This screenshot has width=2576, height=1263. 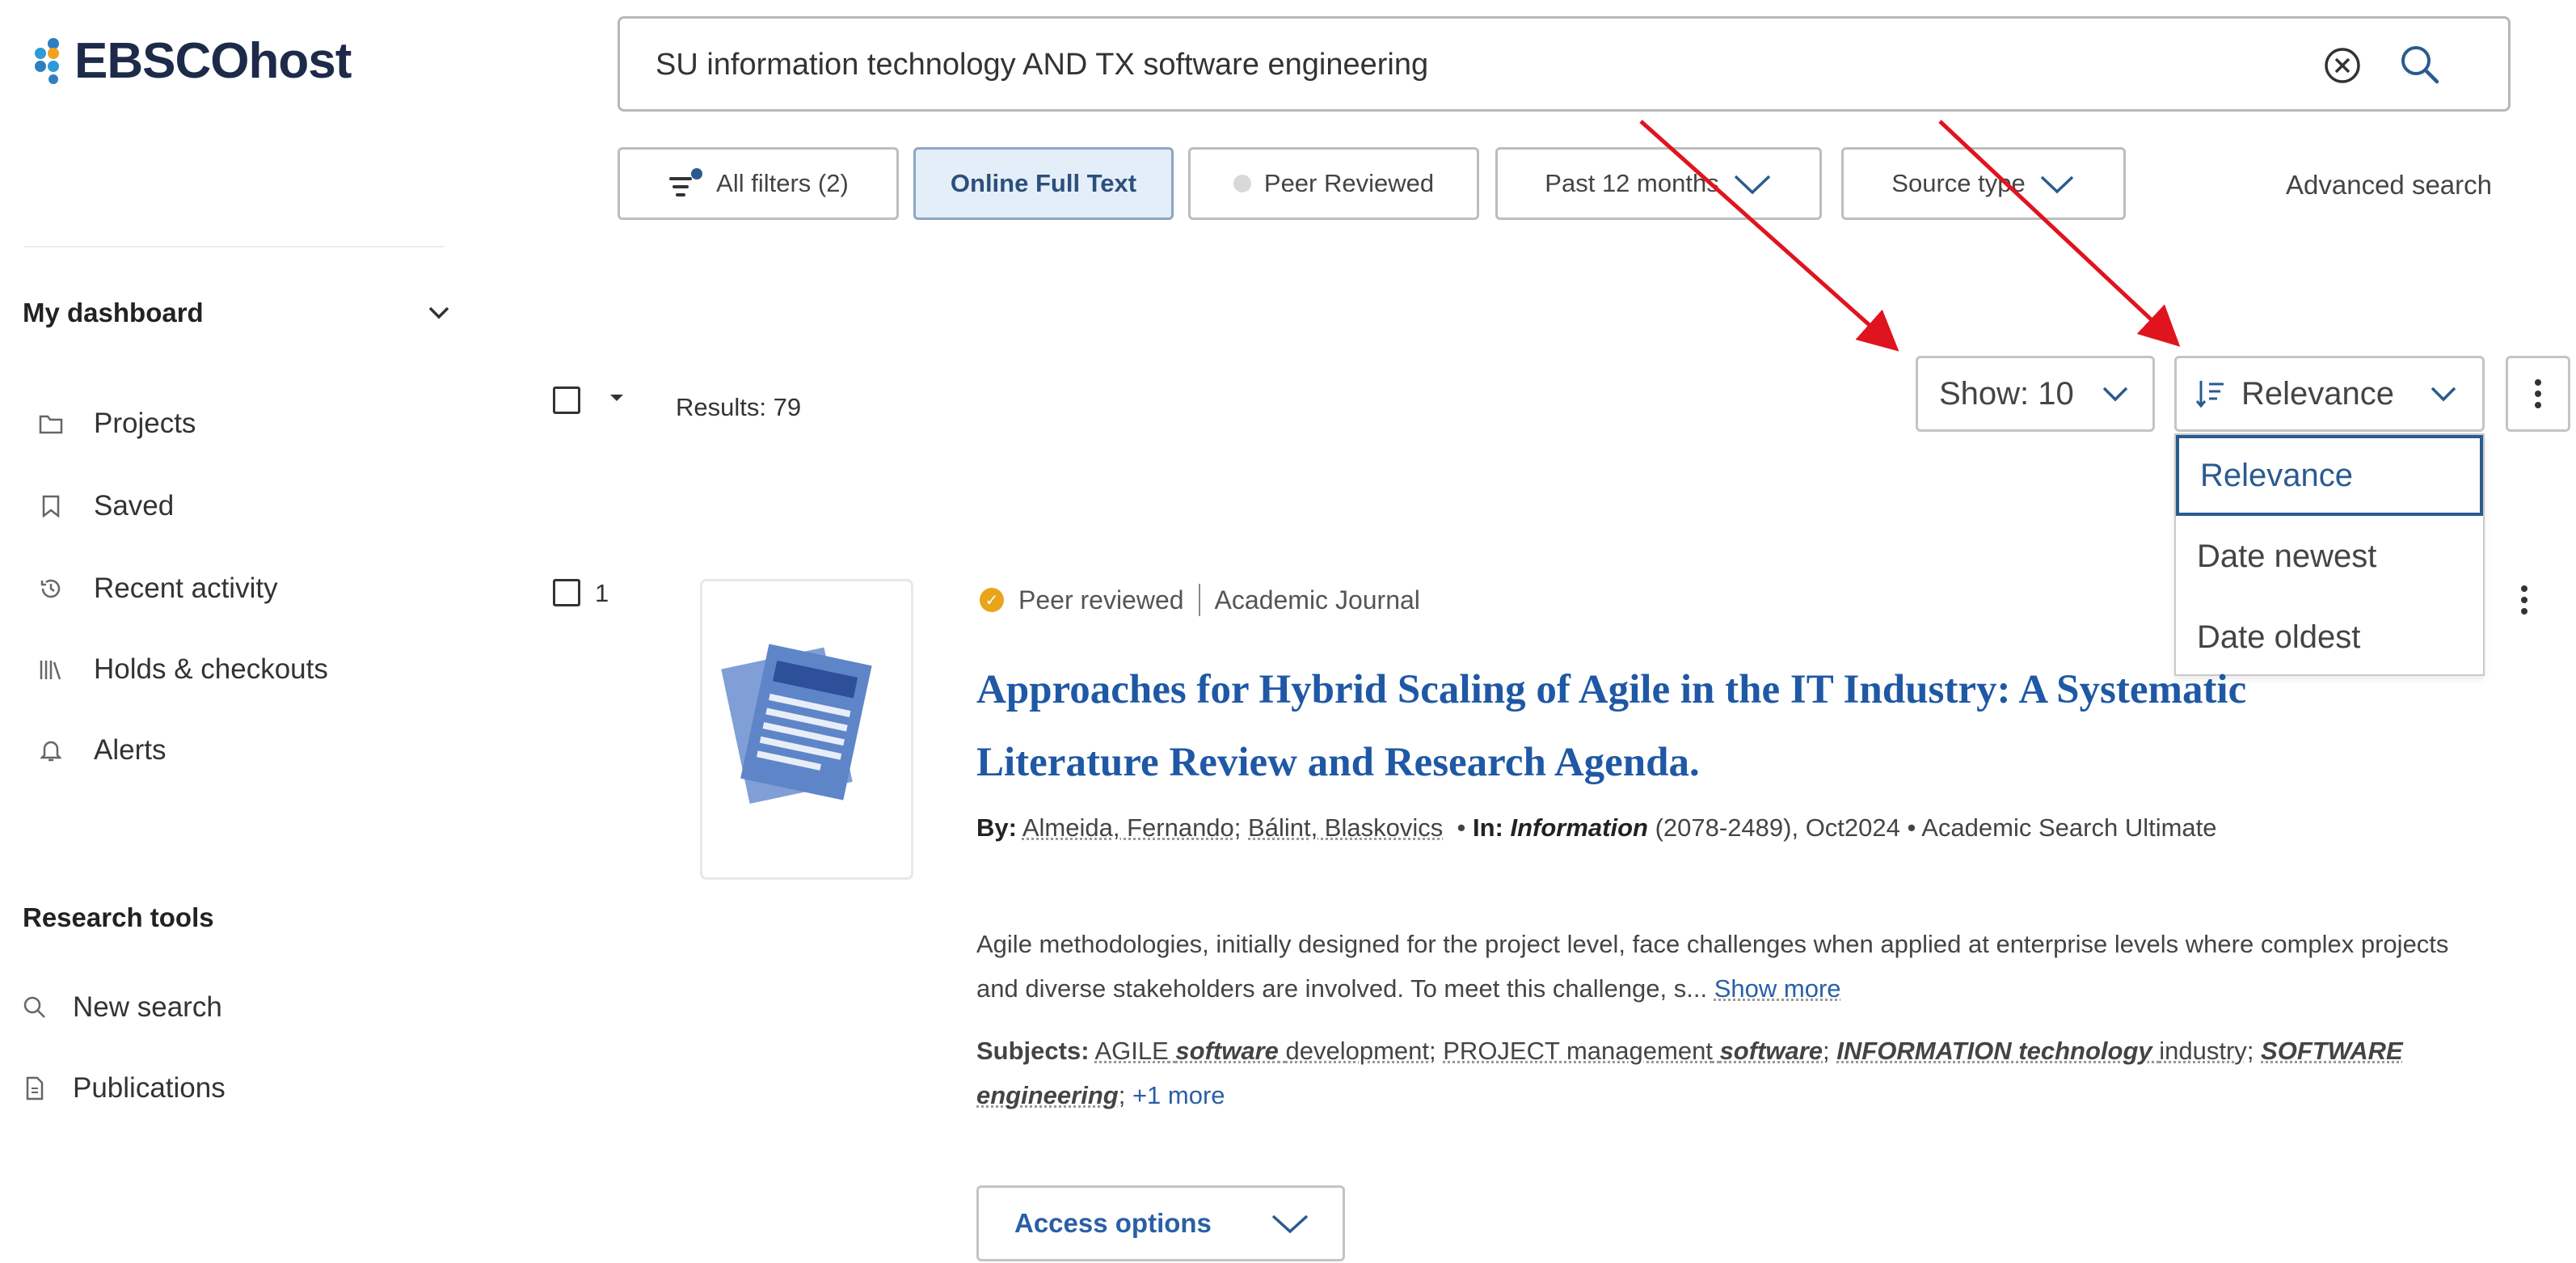 What do you see at coordinates (51, 669) in the screenshot?
I see `books-icon` at bounding box center [51, 669].